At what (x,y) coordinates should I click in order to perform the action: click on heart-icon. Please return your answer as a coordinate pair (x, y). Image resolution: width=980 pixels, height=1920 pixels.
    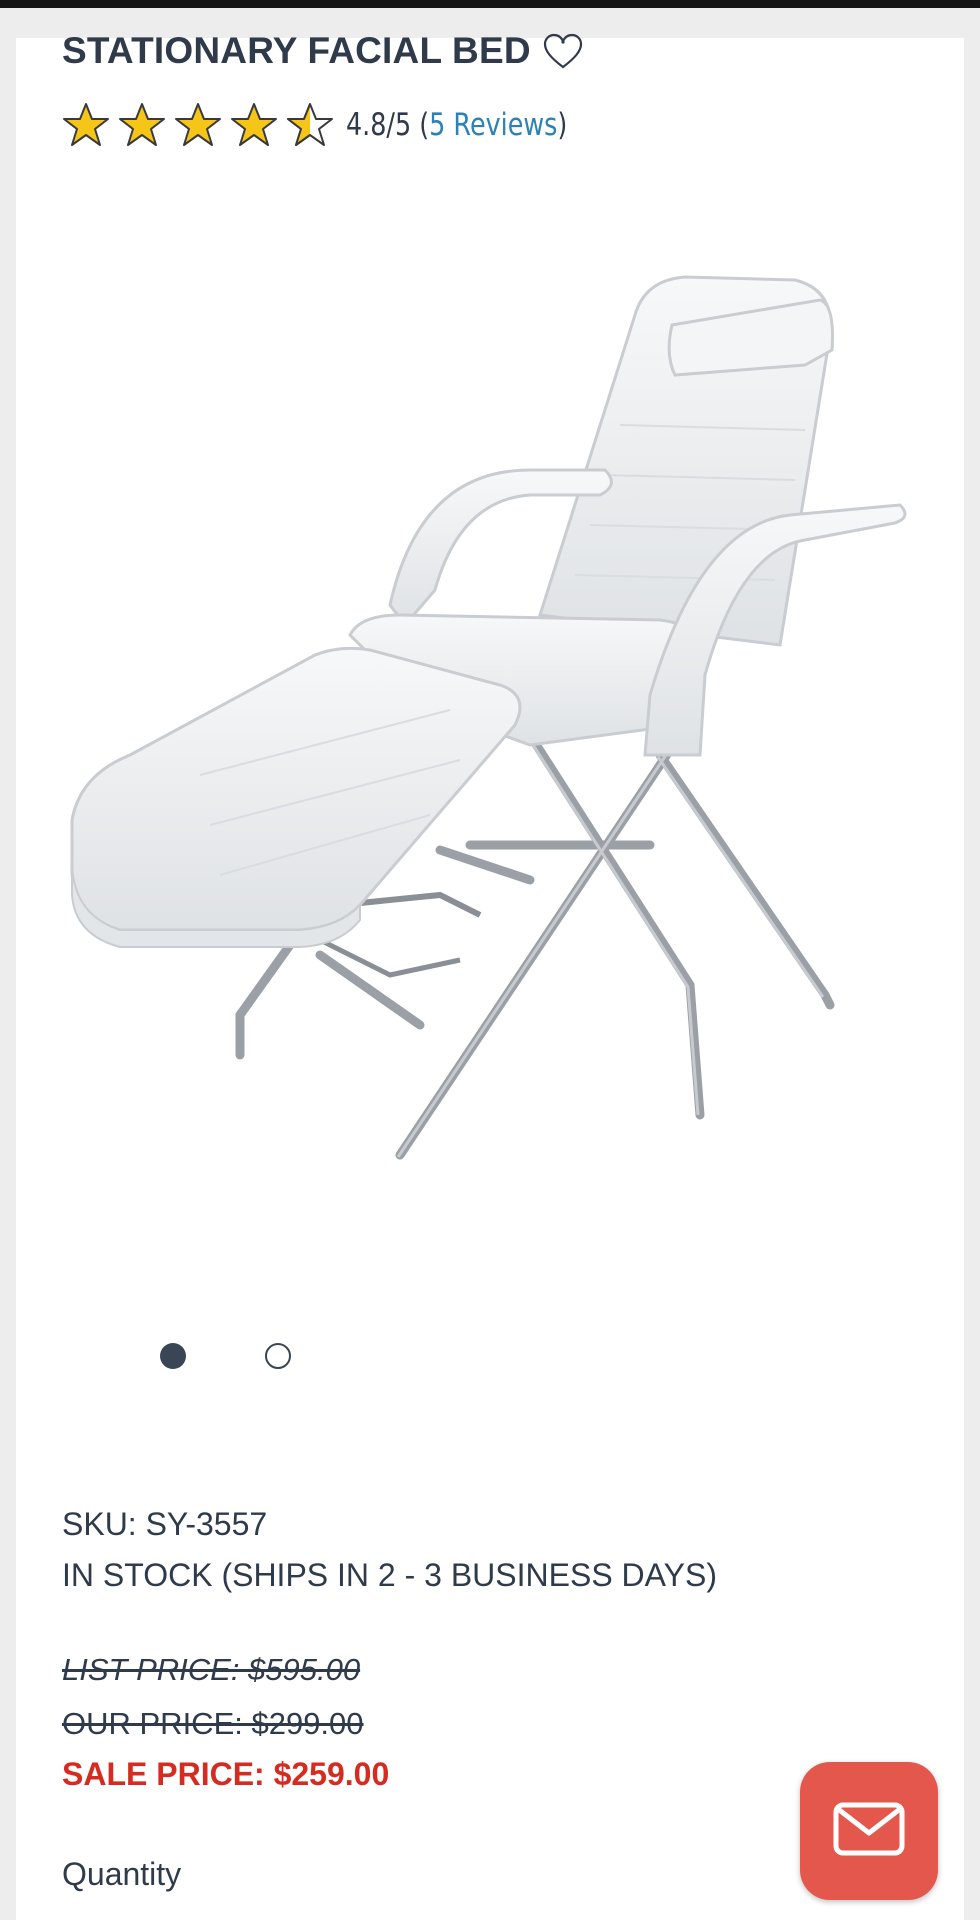
    Looking at the image, I should click on (563, 51).